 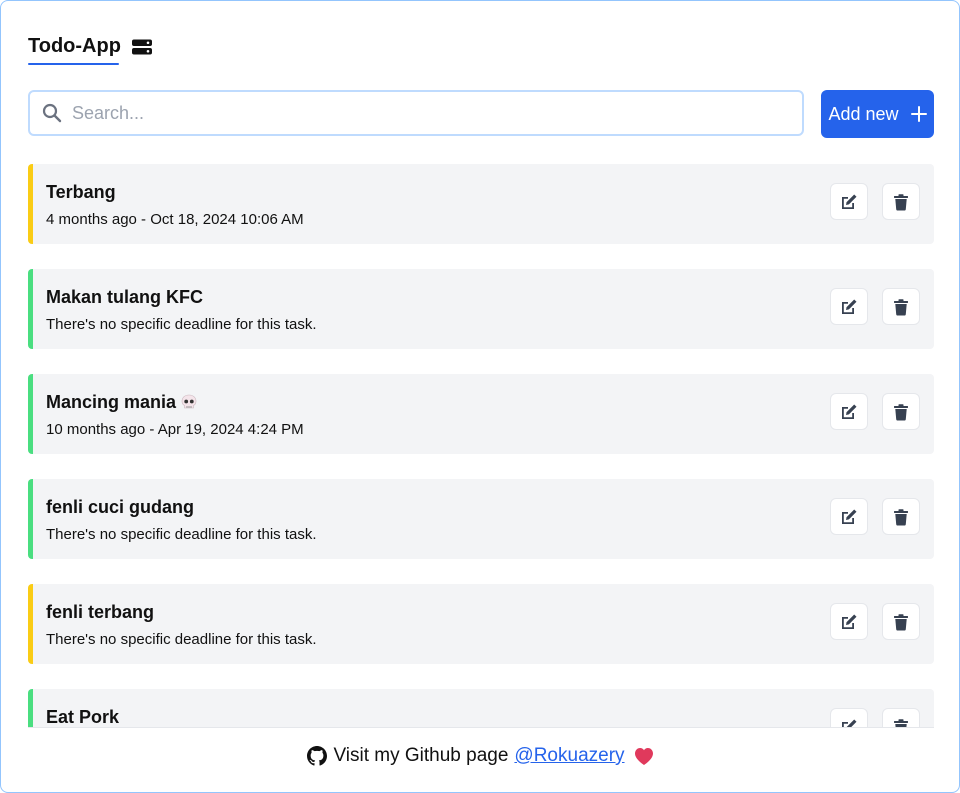 What do you see at coordinates (83, 717) in the screenshot?
I see `todo-title: Eat Pork` at bounding box center [83, 717].